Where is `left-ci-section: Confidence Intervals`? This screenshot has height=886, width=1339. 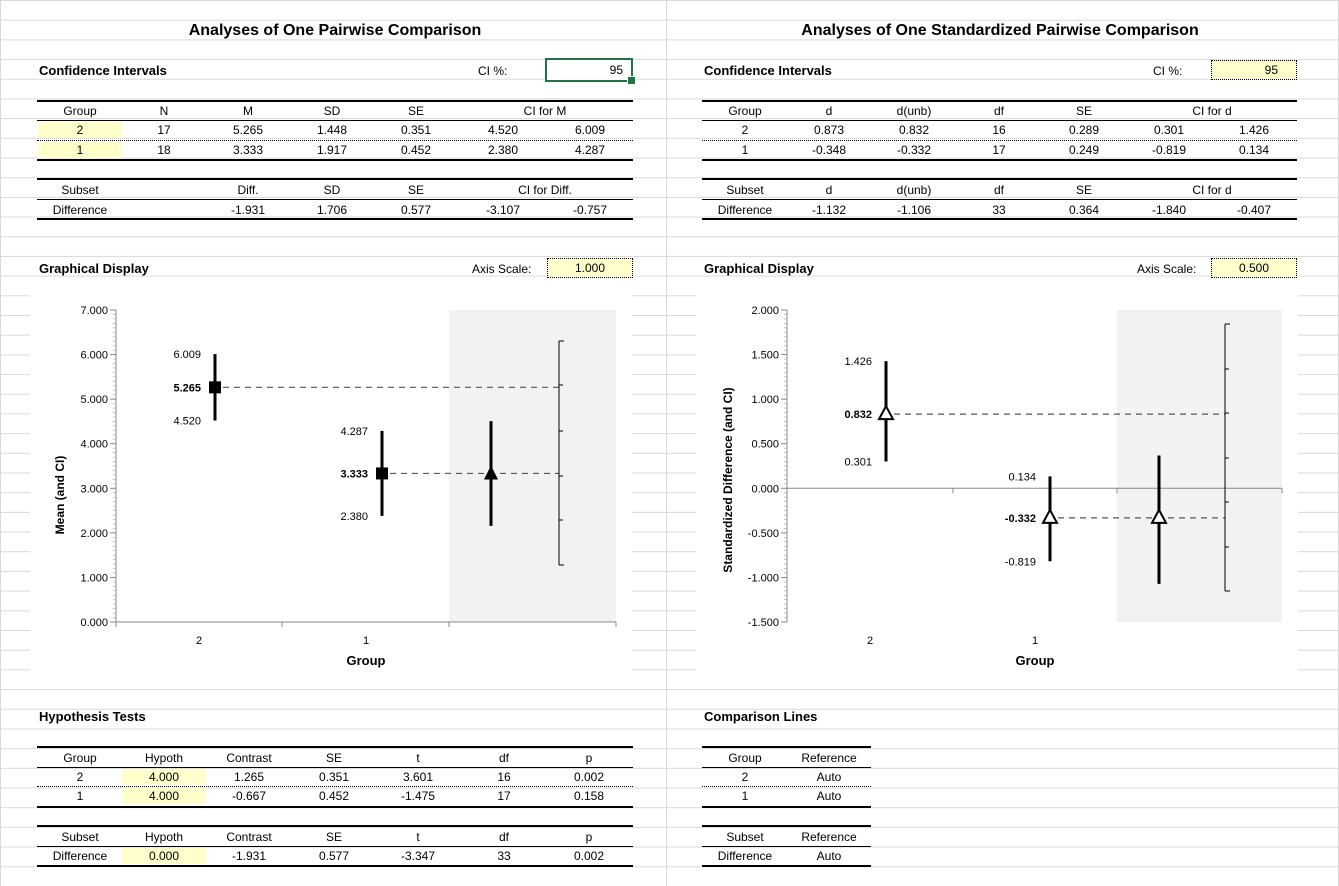
left-ci-section: Confidence Intervals is located at coordinates (103, 70).